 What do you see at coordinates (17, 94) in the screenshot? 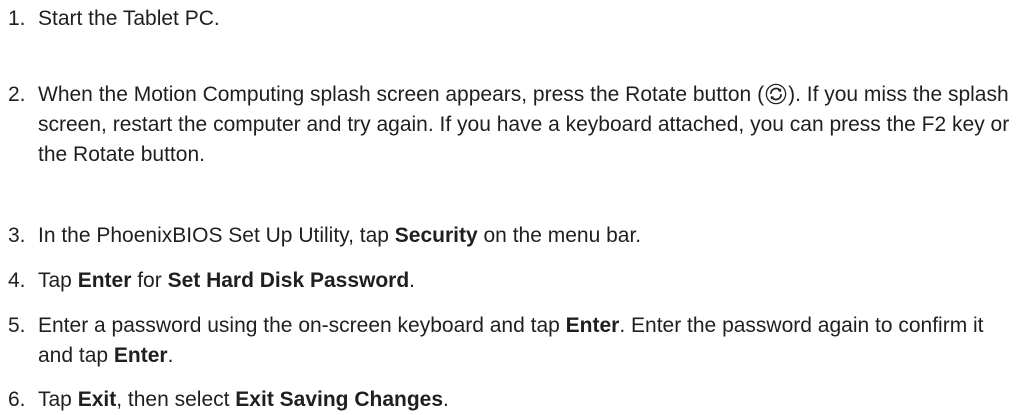
I see `step-number: 2.` at bounding box center [17, 94].